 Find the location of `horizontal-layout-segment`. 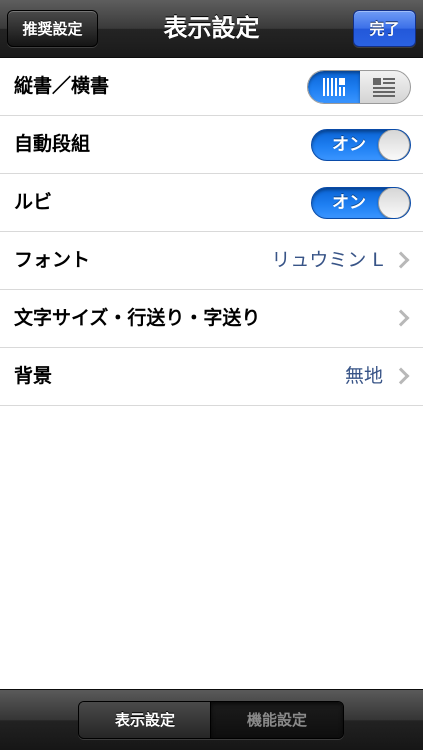

horizontal-layout-segment is located at coordinates (384, 87).